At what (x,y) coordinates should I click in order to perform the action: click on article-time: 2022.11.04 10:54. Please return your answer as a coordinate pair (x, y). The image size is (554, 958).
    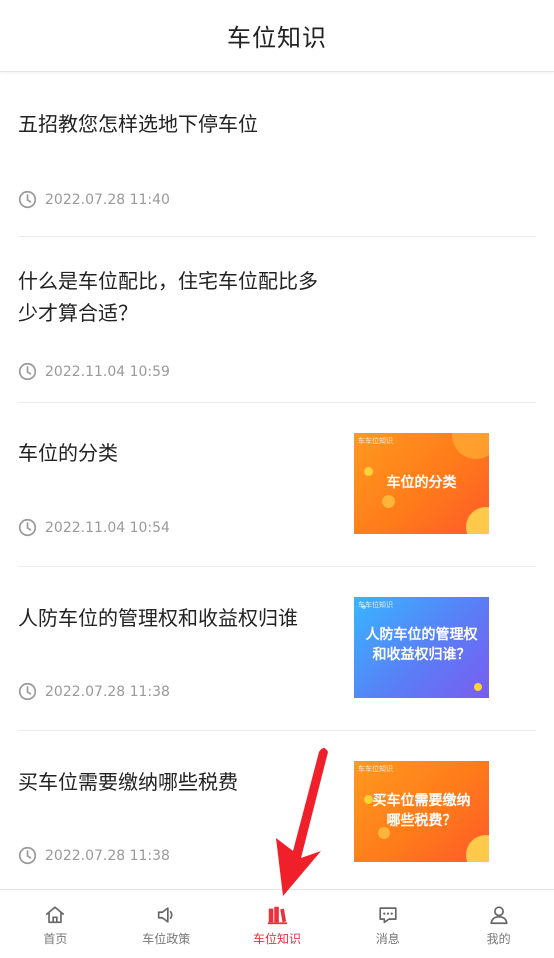
    Looking at the image, I should click on (107, 527).